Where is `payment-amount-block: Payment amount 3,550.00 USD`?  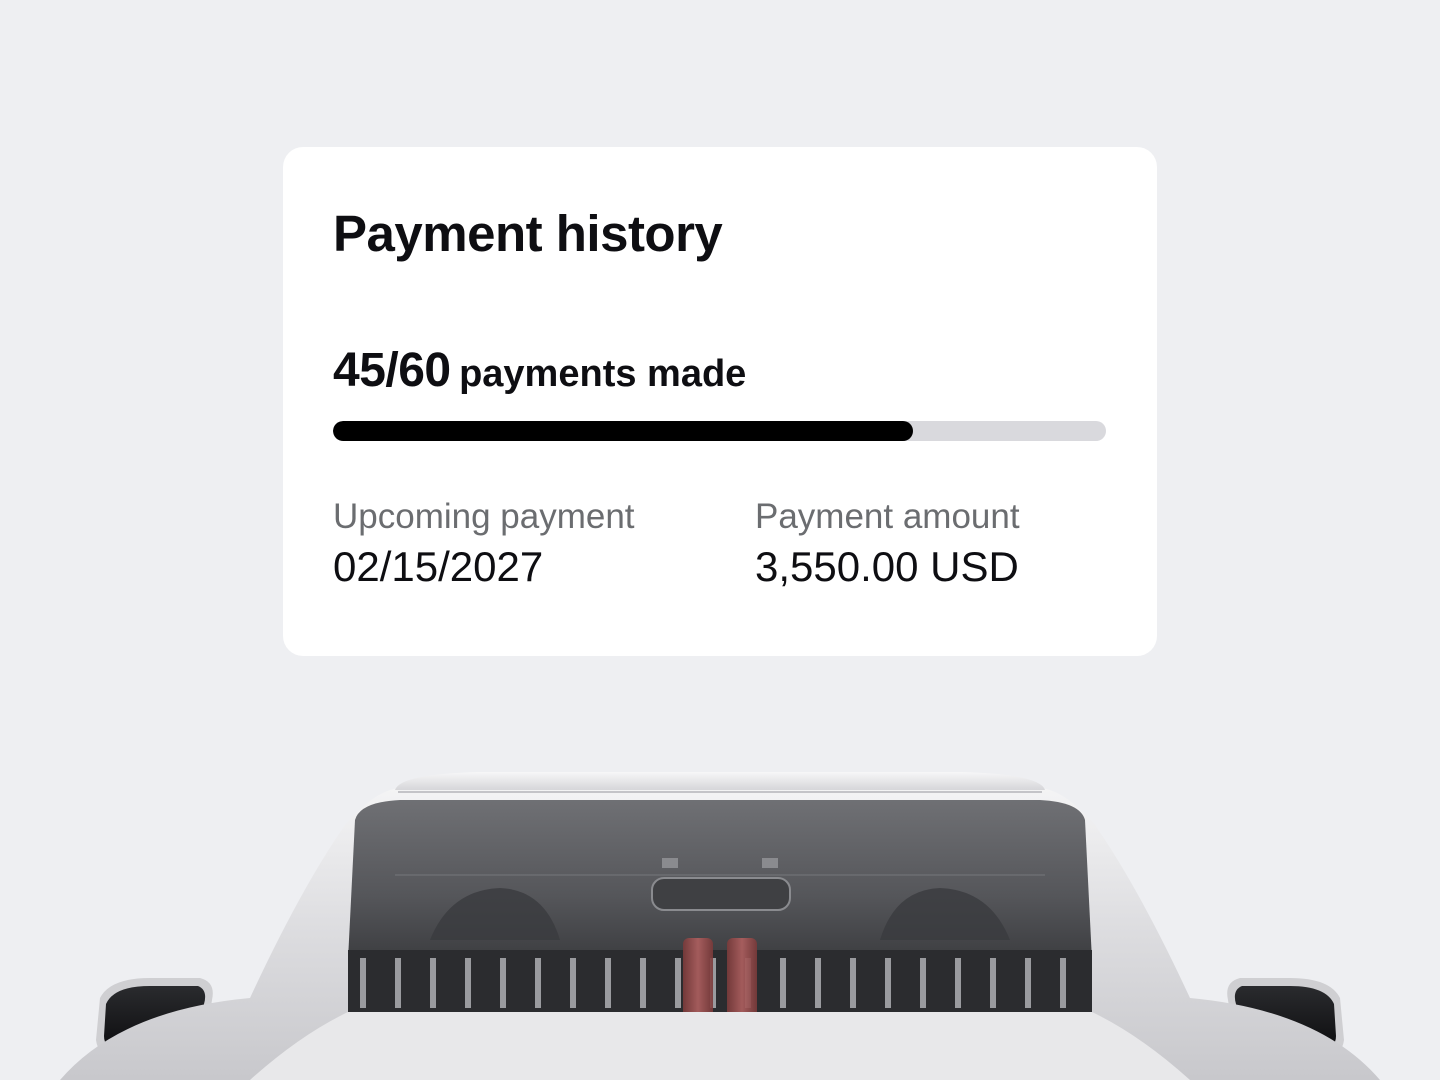
payment-amount-block: Payment amount 3,550.00 USD is located at coordinates (887, 545).